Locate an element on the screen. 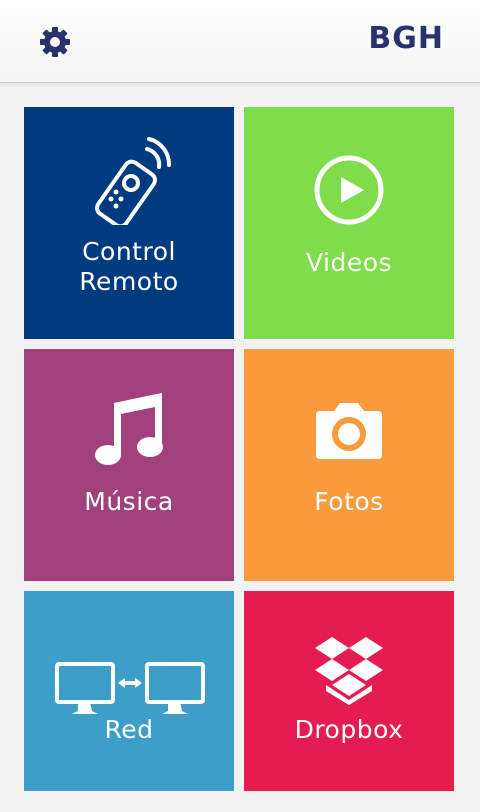 Image resolution: width=480 pixels, height=812 pixels. tile-label: Control Remoto is located at coordinates (129, 267).